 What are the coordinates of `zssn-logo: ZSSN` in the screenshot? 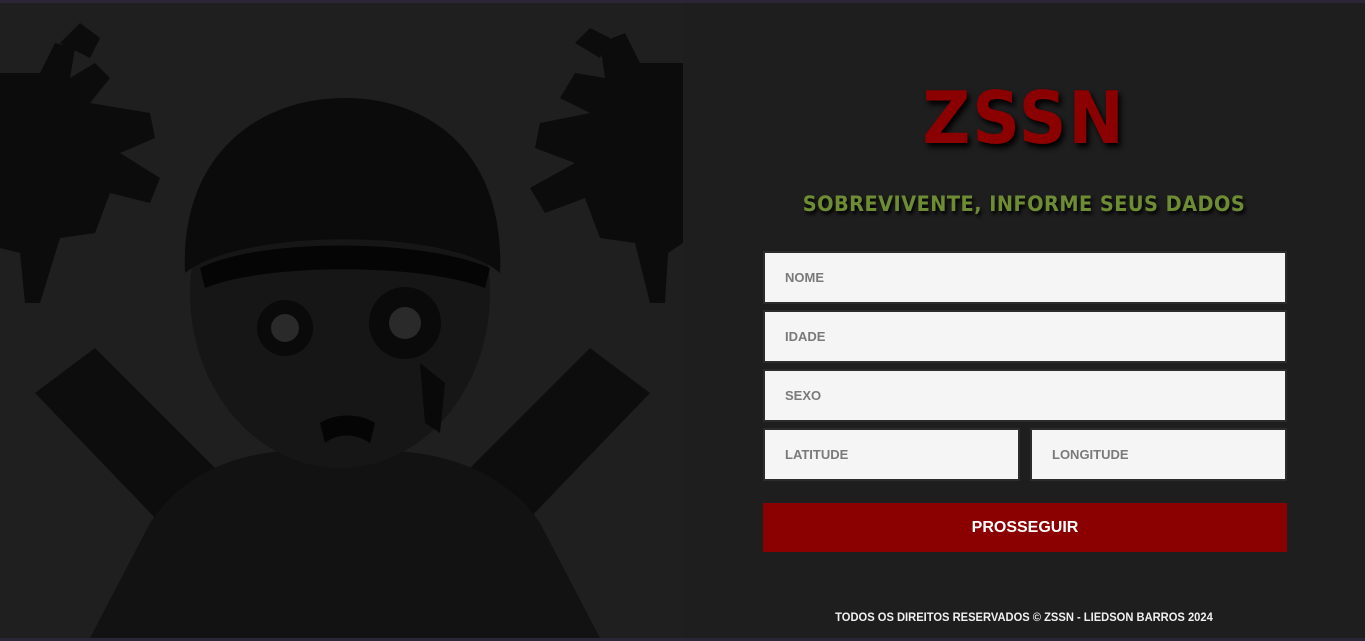 It's located at (1024, 118).